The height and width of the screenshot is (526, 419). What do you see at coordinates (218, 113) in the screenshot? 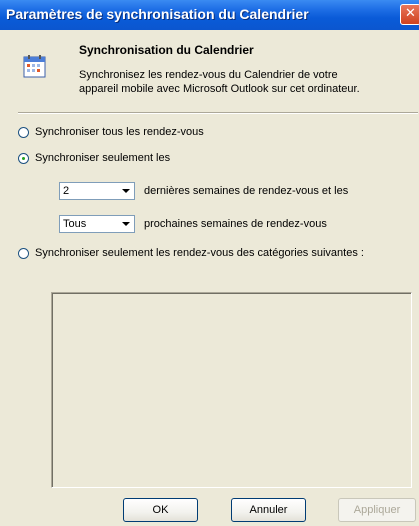
I see `separator` at bounding box center [218, 113].